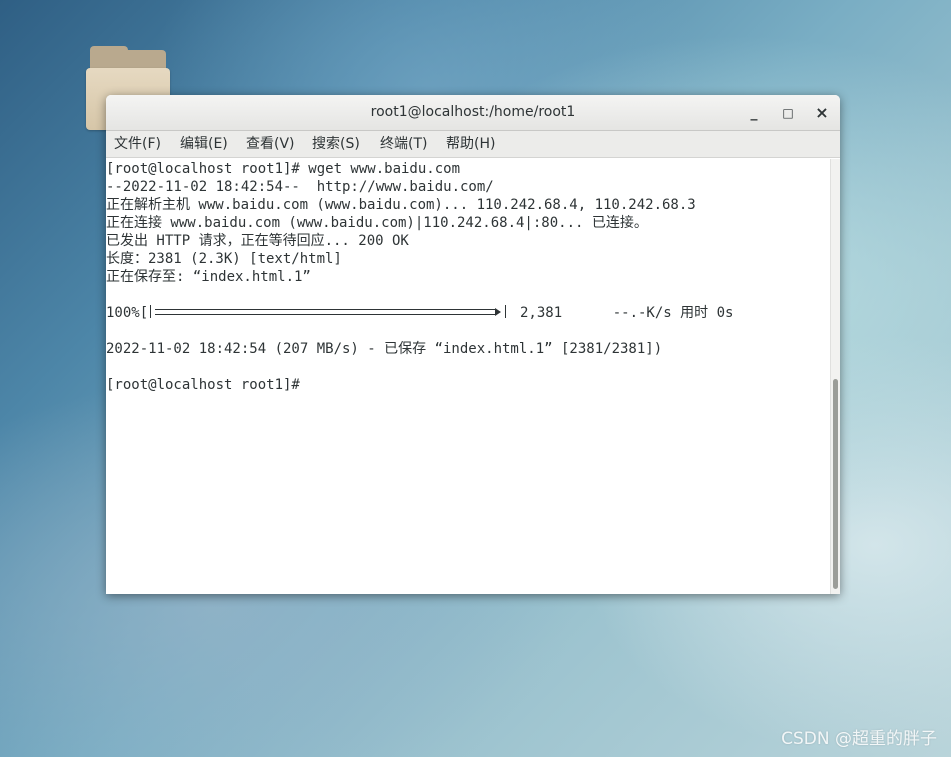 The width and height of the screenshot is (951, 757). What do you see at coordinates (470, 144) in the screenshot?
I see `menu-help: 帮助(H)` at bounding box center [470, 144].